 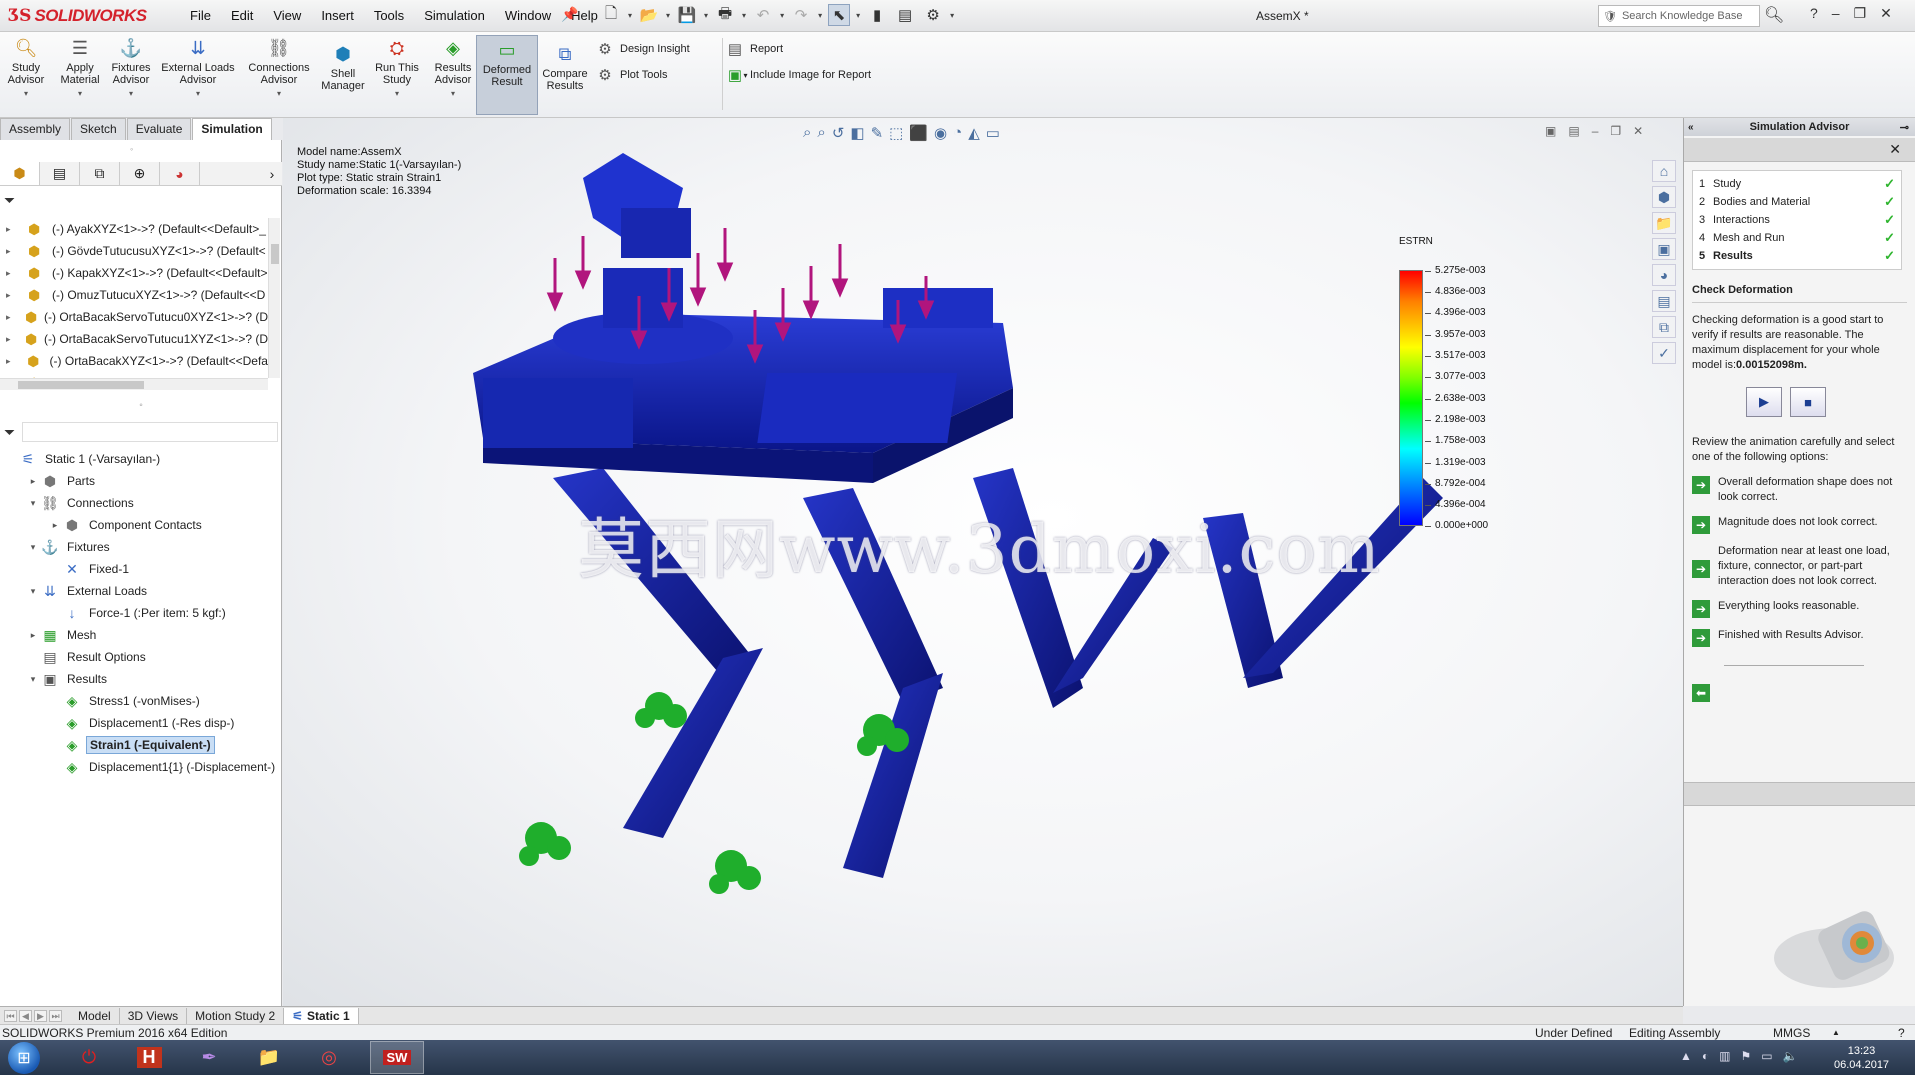 What do you see at coordinates (141, 745) in the screenshot?
I see `sim-tree-item: ◈ Strain1 (-Equivalent-)` at bounding box center [141, 745].